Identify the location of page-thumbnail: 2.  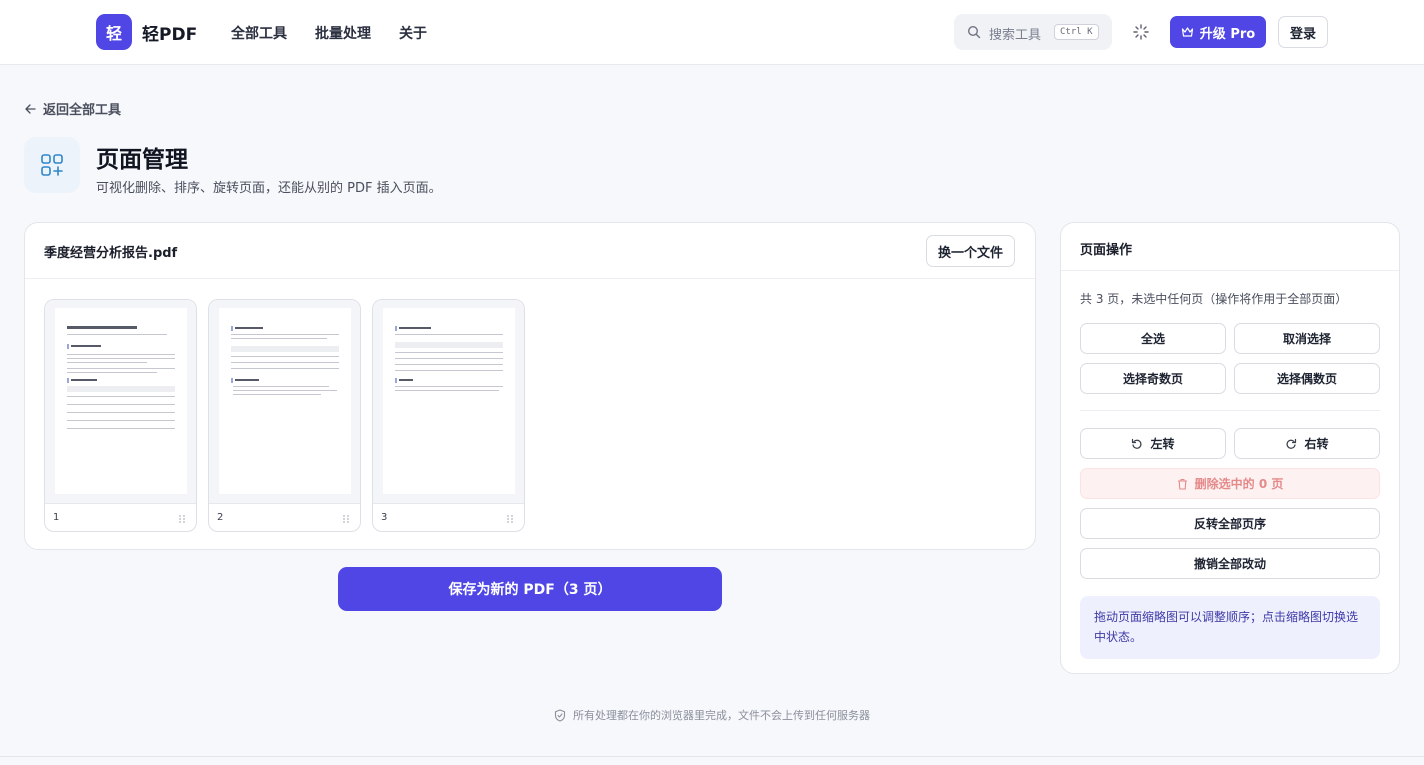
(284, 415).